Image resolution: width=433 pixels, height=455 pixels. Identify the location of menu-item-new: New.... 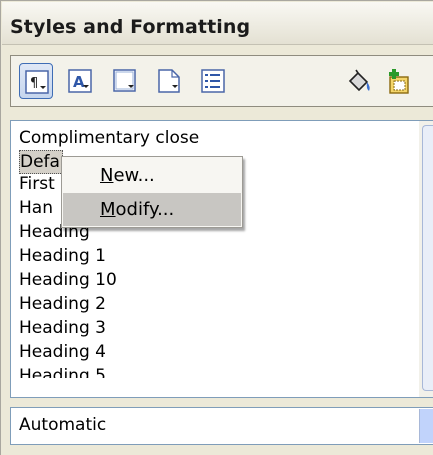
(152, 175).